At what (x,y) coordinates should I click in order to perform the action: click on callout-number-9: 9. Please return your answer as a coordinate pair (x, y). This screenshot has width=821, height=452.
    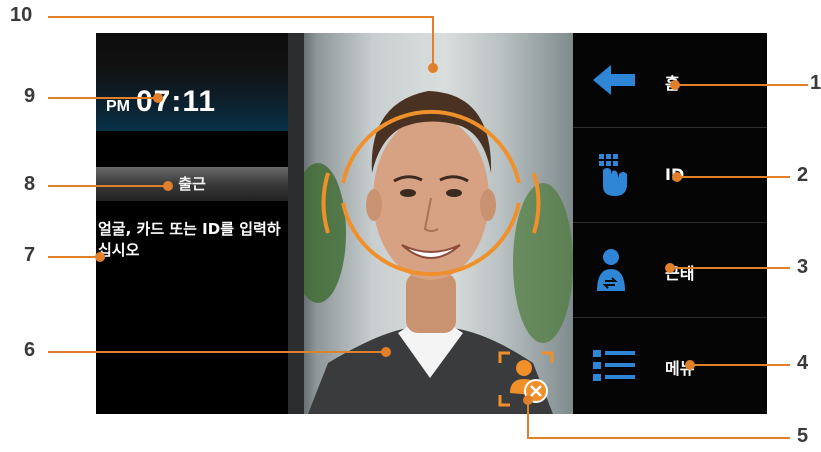
    Looking at the image, I should click on (30, 96).